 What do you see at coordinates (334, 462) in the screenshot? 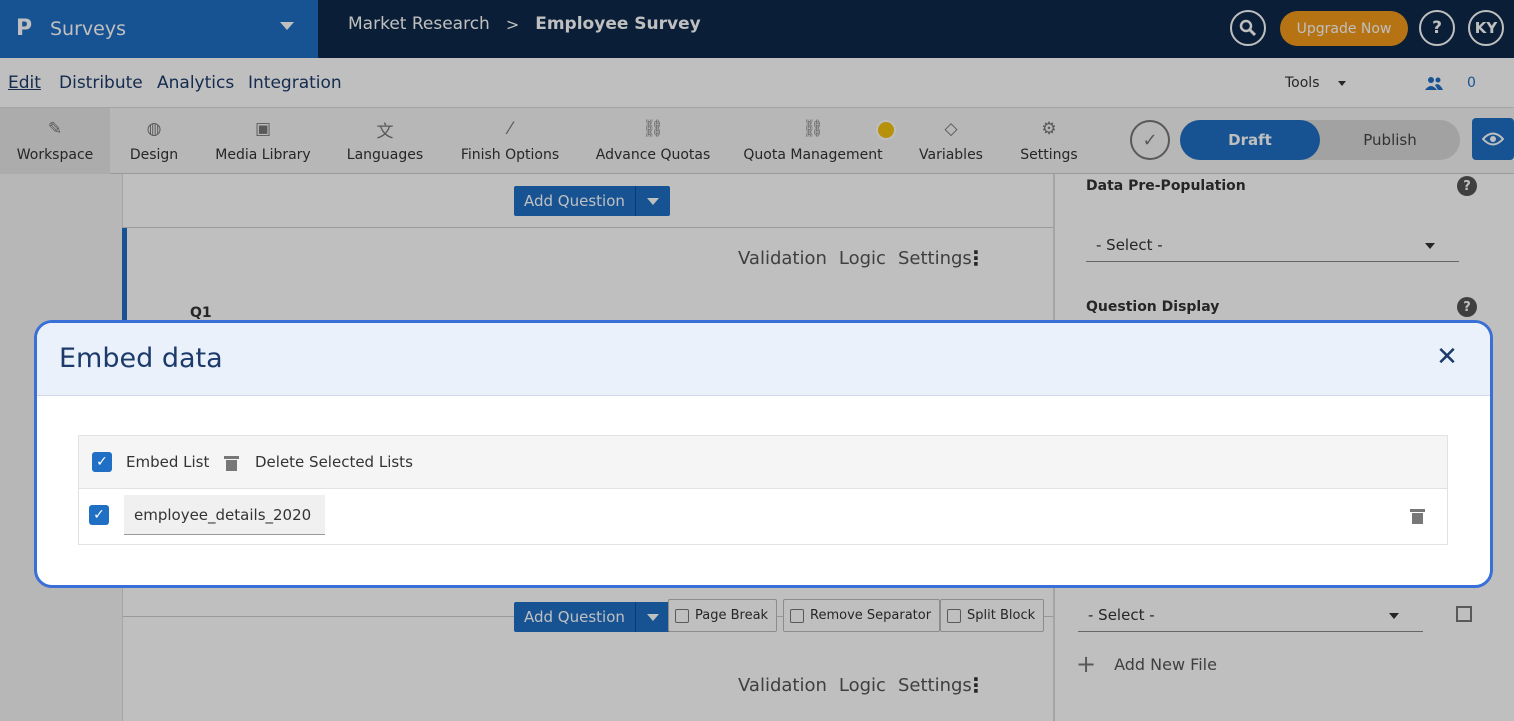
I see `delete-selected-lists-button: Delete Selected Lists` at bounding box center [334, 462].